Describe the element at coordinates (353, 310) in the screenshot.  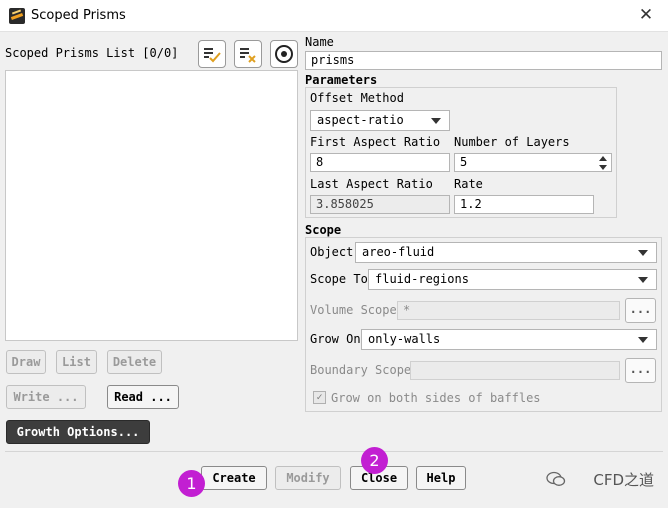
I see `volume-scope-label: Volume Scope` at that location.